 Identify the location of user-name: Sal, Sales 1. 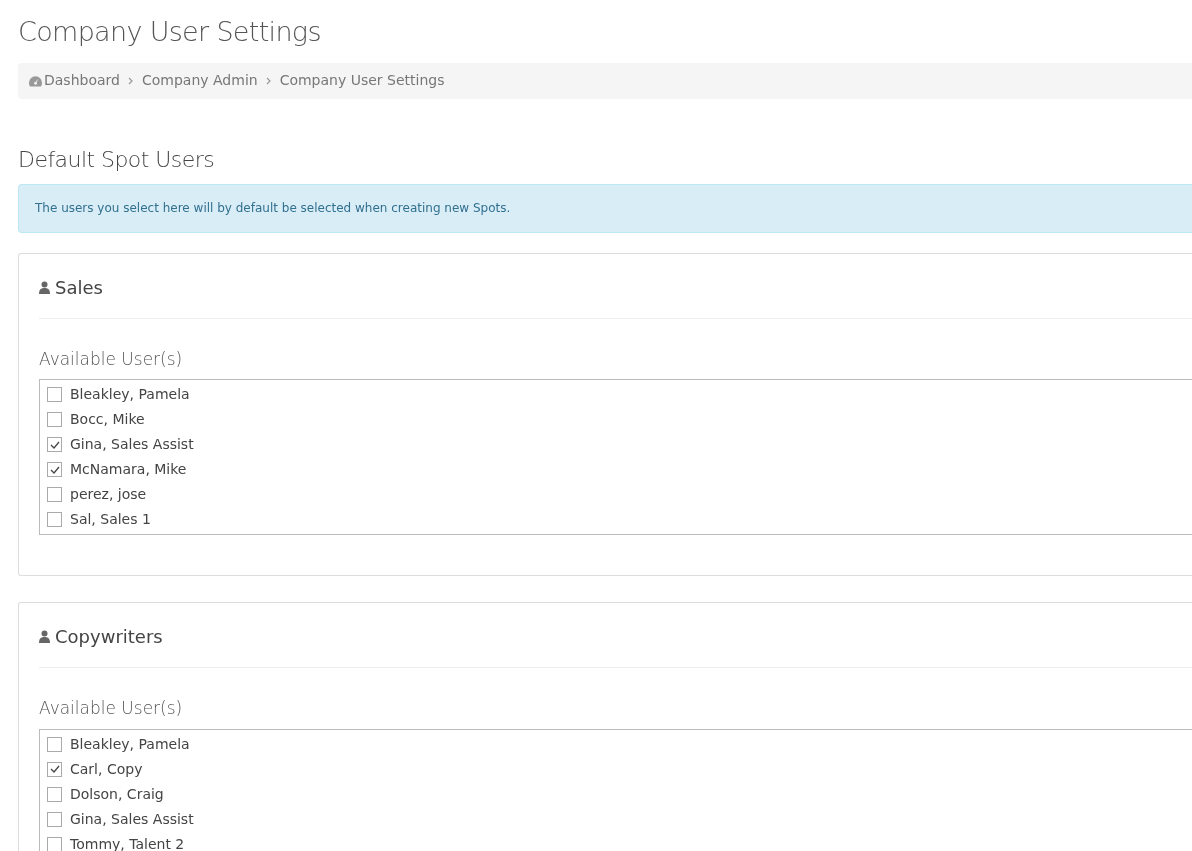
(110, 519).